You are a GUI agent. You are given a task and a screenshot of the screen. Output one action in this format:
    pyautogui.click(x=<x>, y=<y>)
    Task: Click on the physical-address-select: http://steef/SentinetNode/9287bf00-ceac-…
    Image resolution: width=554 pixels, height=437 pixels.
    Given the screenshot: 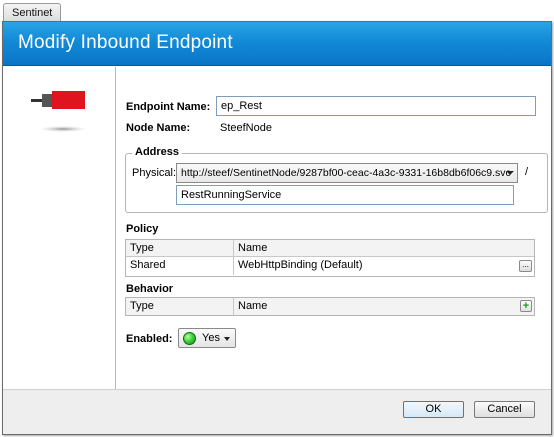 What is the action you would take?
    pyautogui.click(x=347, y=173)
    